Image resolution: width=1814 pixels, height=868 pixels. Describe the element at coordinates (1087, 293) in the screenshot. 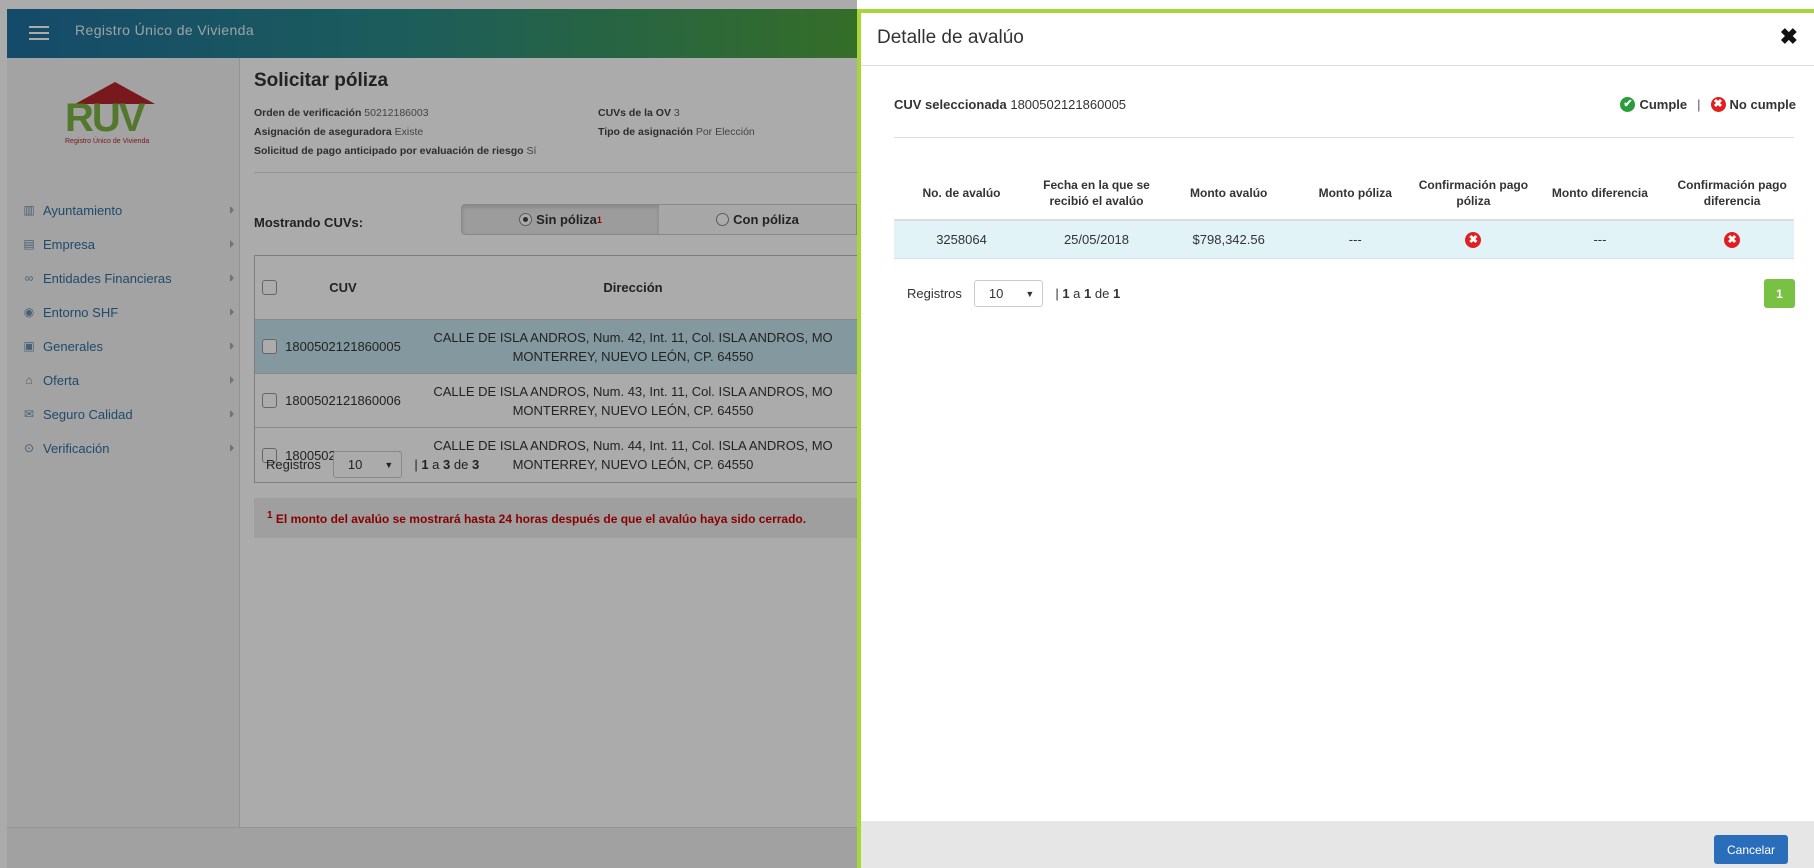

I see `range-text: | 1 a 1 de 1` at that location.